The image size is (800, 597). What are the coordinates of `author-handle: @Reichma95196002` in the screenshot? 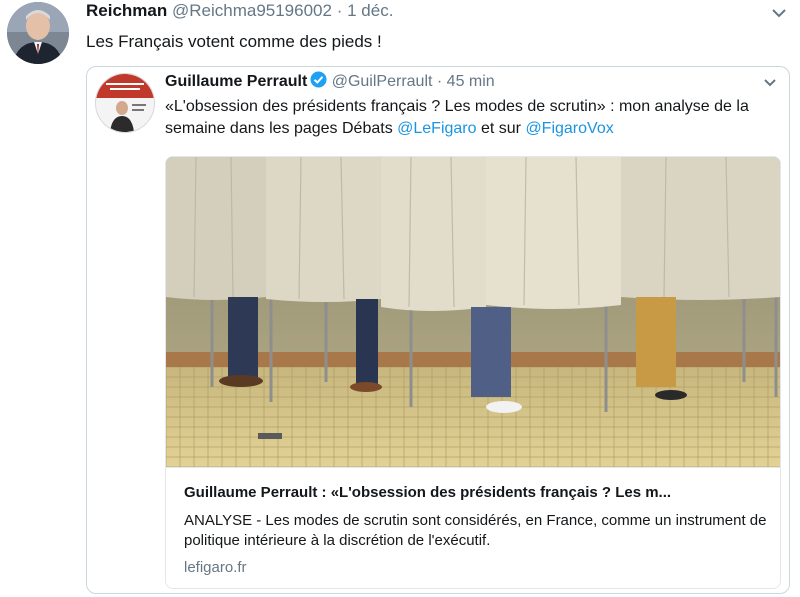 It's located at (252, 10).